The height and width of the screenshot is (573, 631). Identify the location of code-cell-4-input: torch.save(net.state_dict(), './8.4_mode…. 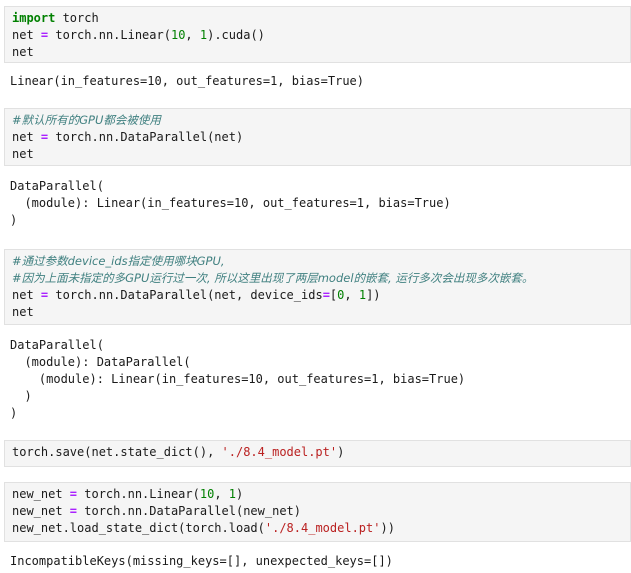
(317, 453).